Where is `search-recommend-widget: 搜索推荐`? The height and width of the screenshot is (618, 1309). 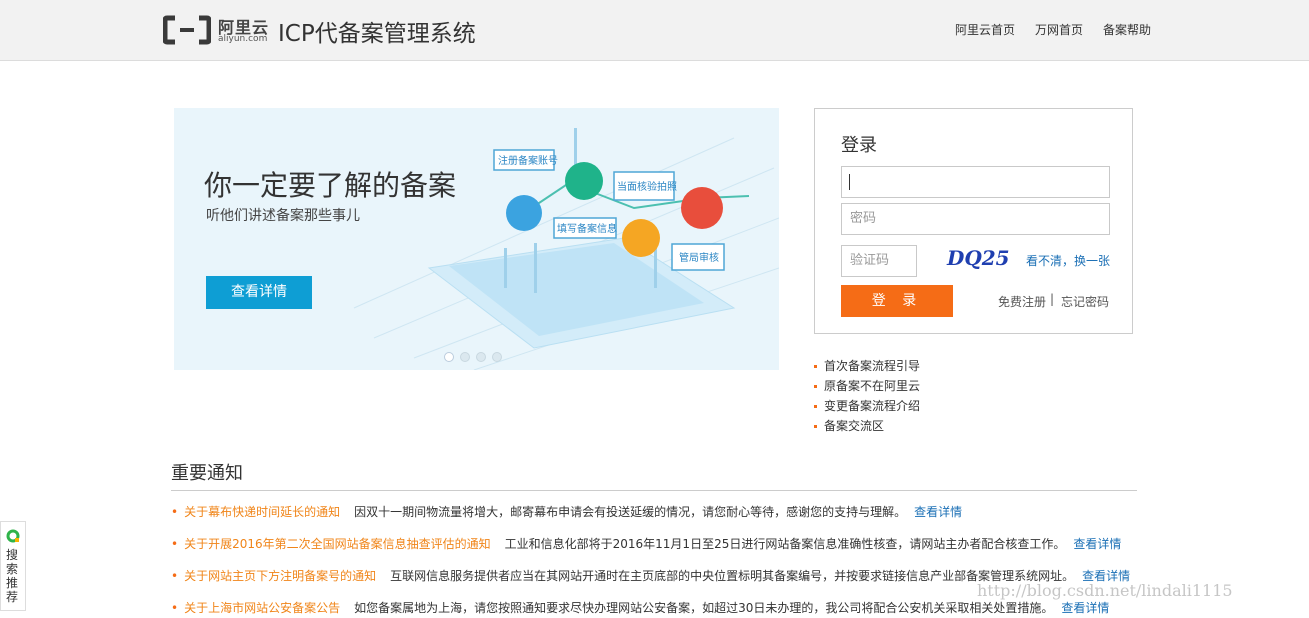 search-recommend-widget: 搜索推荐 is located at coordinates (13, 566).